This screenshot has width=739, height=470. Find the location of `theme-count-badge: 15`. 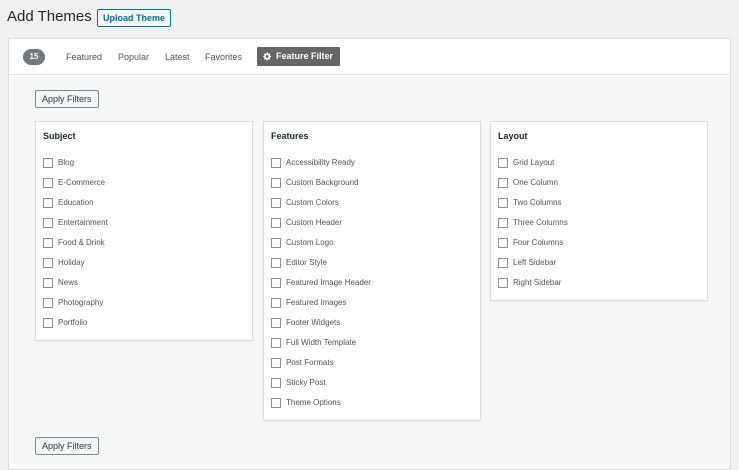

theme-count-badge: 15 is located at coordinates (34, 57).